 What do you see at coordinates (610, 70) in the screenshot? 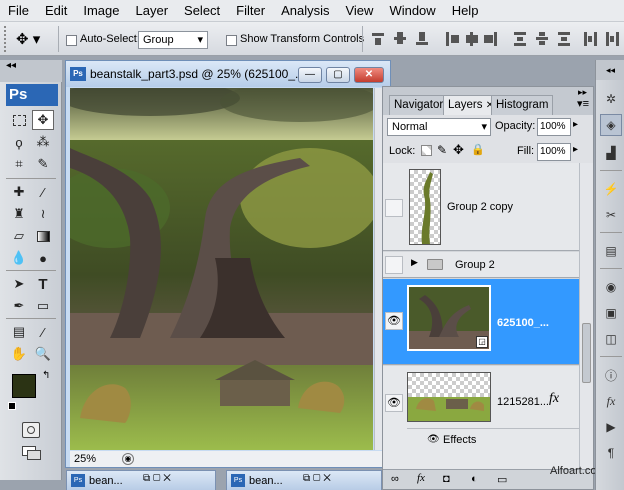
I see `collapse-arrows-icon: ◂◂` at bounding box center [610, 70].